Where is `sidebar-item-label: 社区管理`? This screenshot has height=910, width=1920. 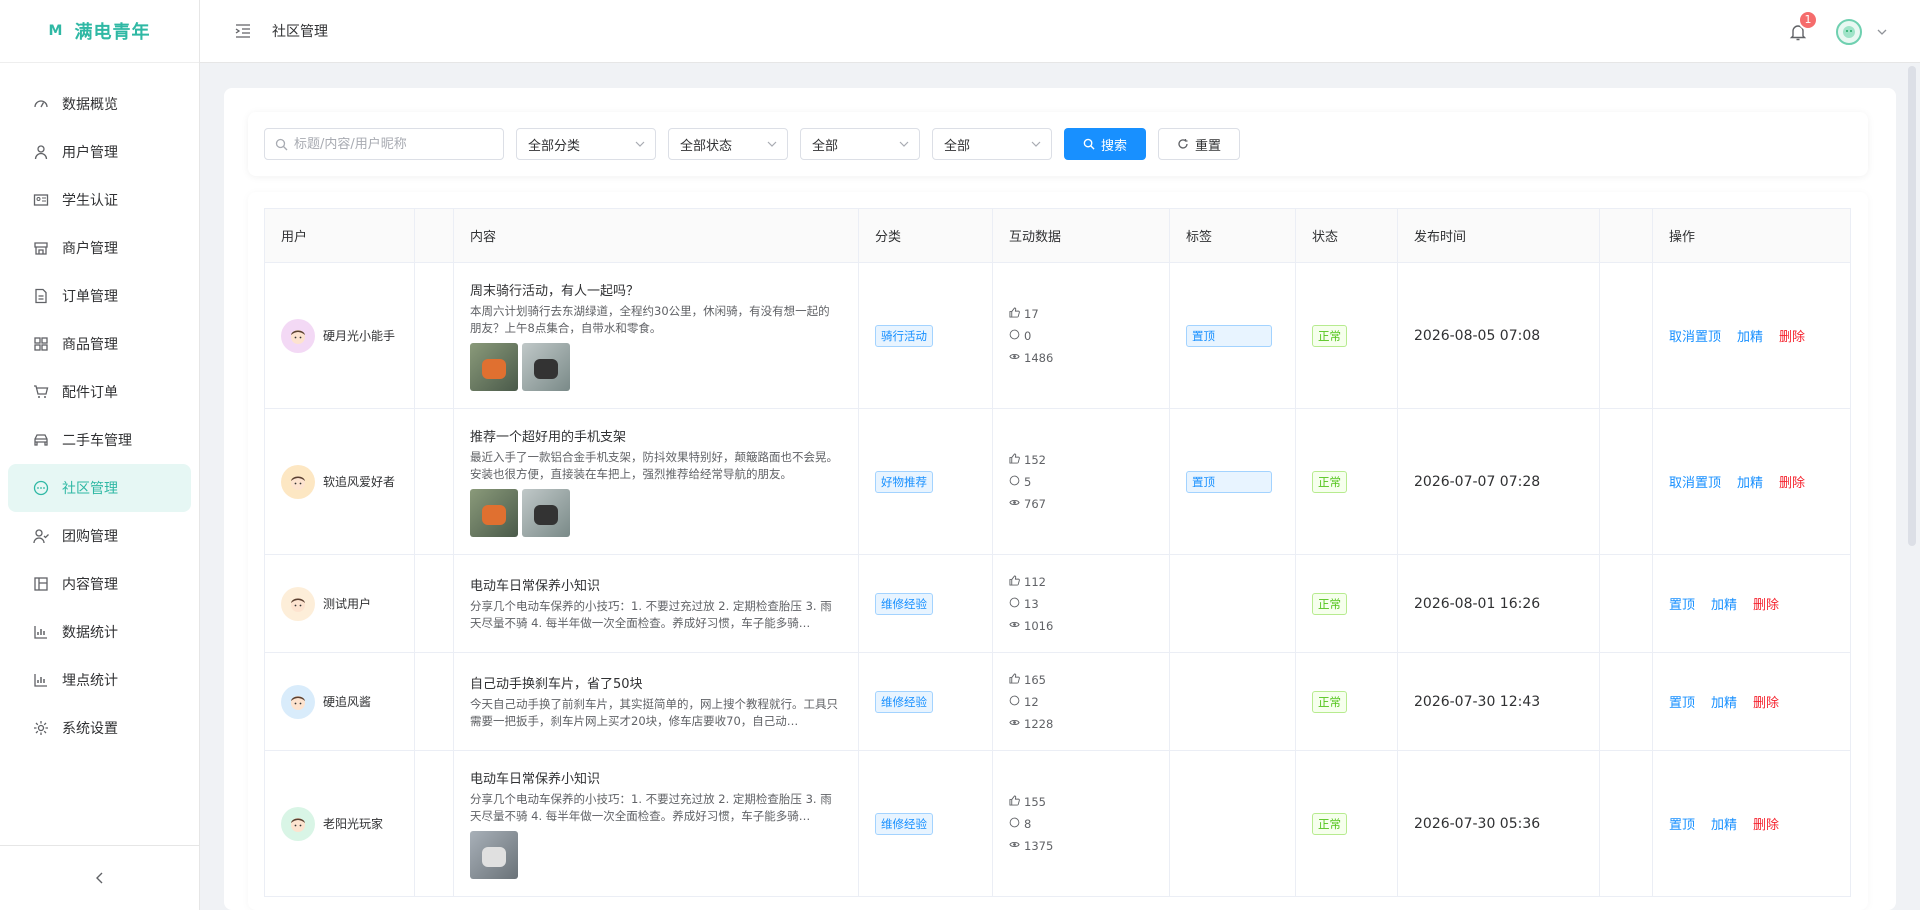
sidebar-item-label: 社区管理 is located at coordinates (90, 489).